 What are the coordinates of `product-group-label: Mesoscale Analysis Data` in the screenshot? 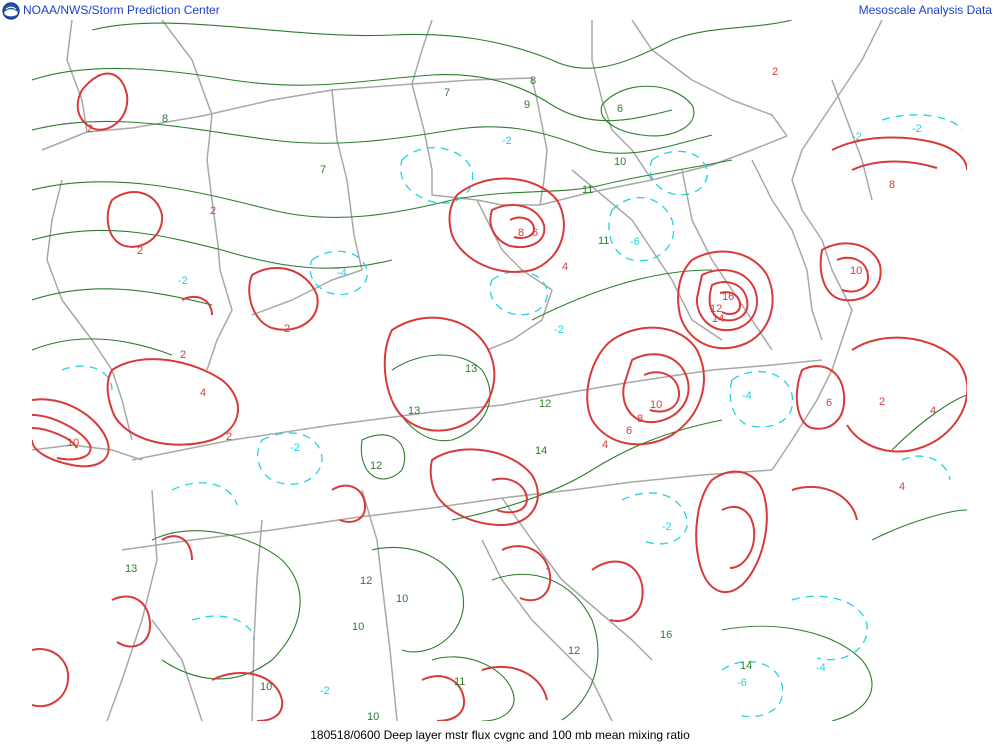 It's located at (925, 10).